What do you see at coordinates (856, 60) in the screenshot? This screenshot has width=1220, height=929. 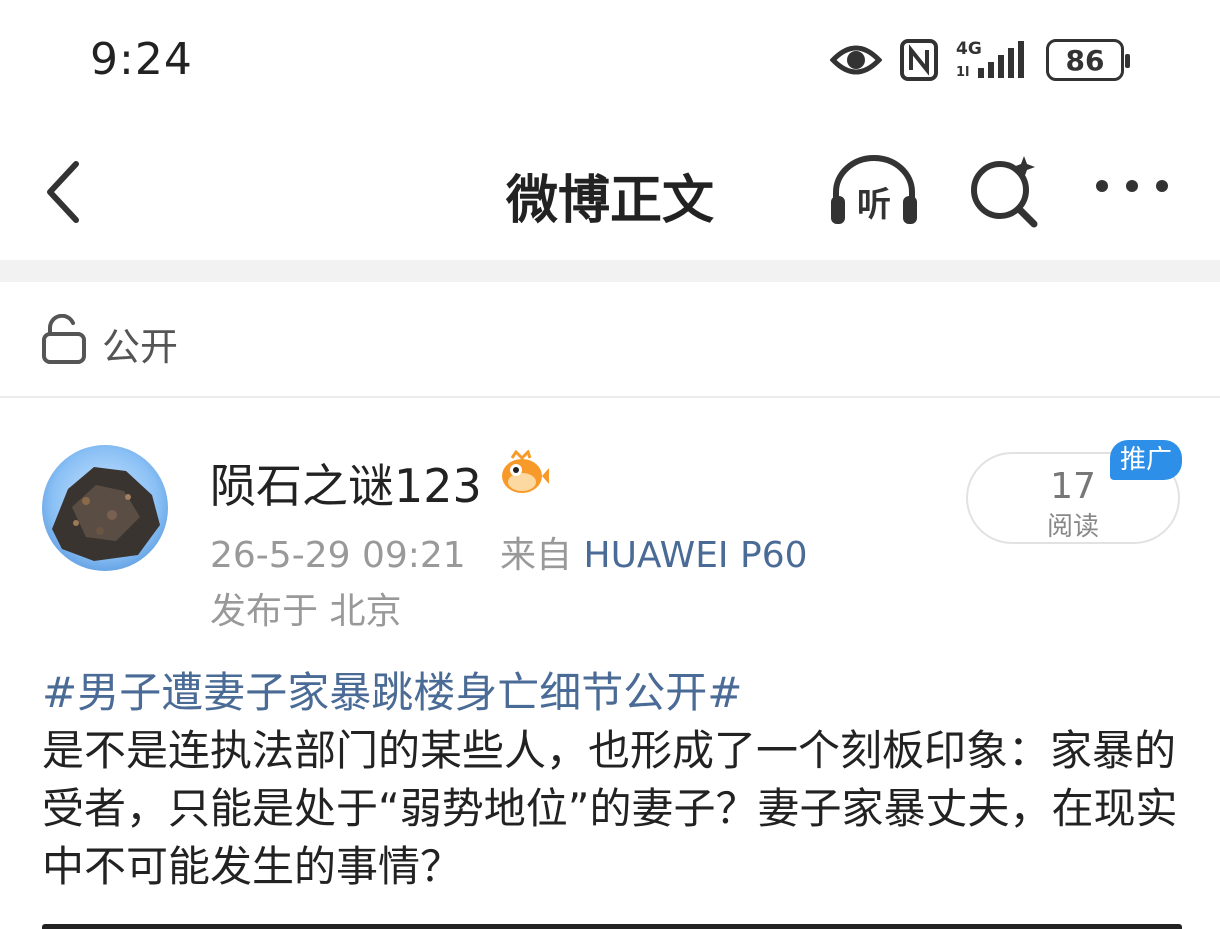 I see `eye-icon` at bounding box center [856, 60].